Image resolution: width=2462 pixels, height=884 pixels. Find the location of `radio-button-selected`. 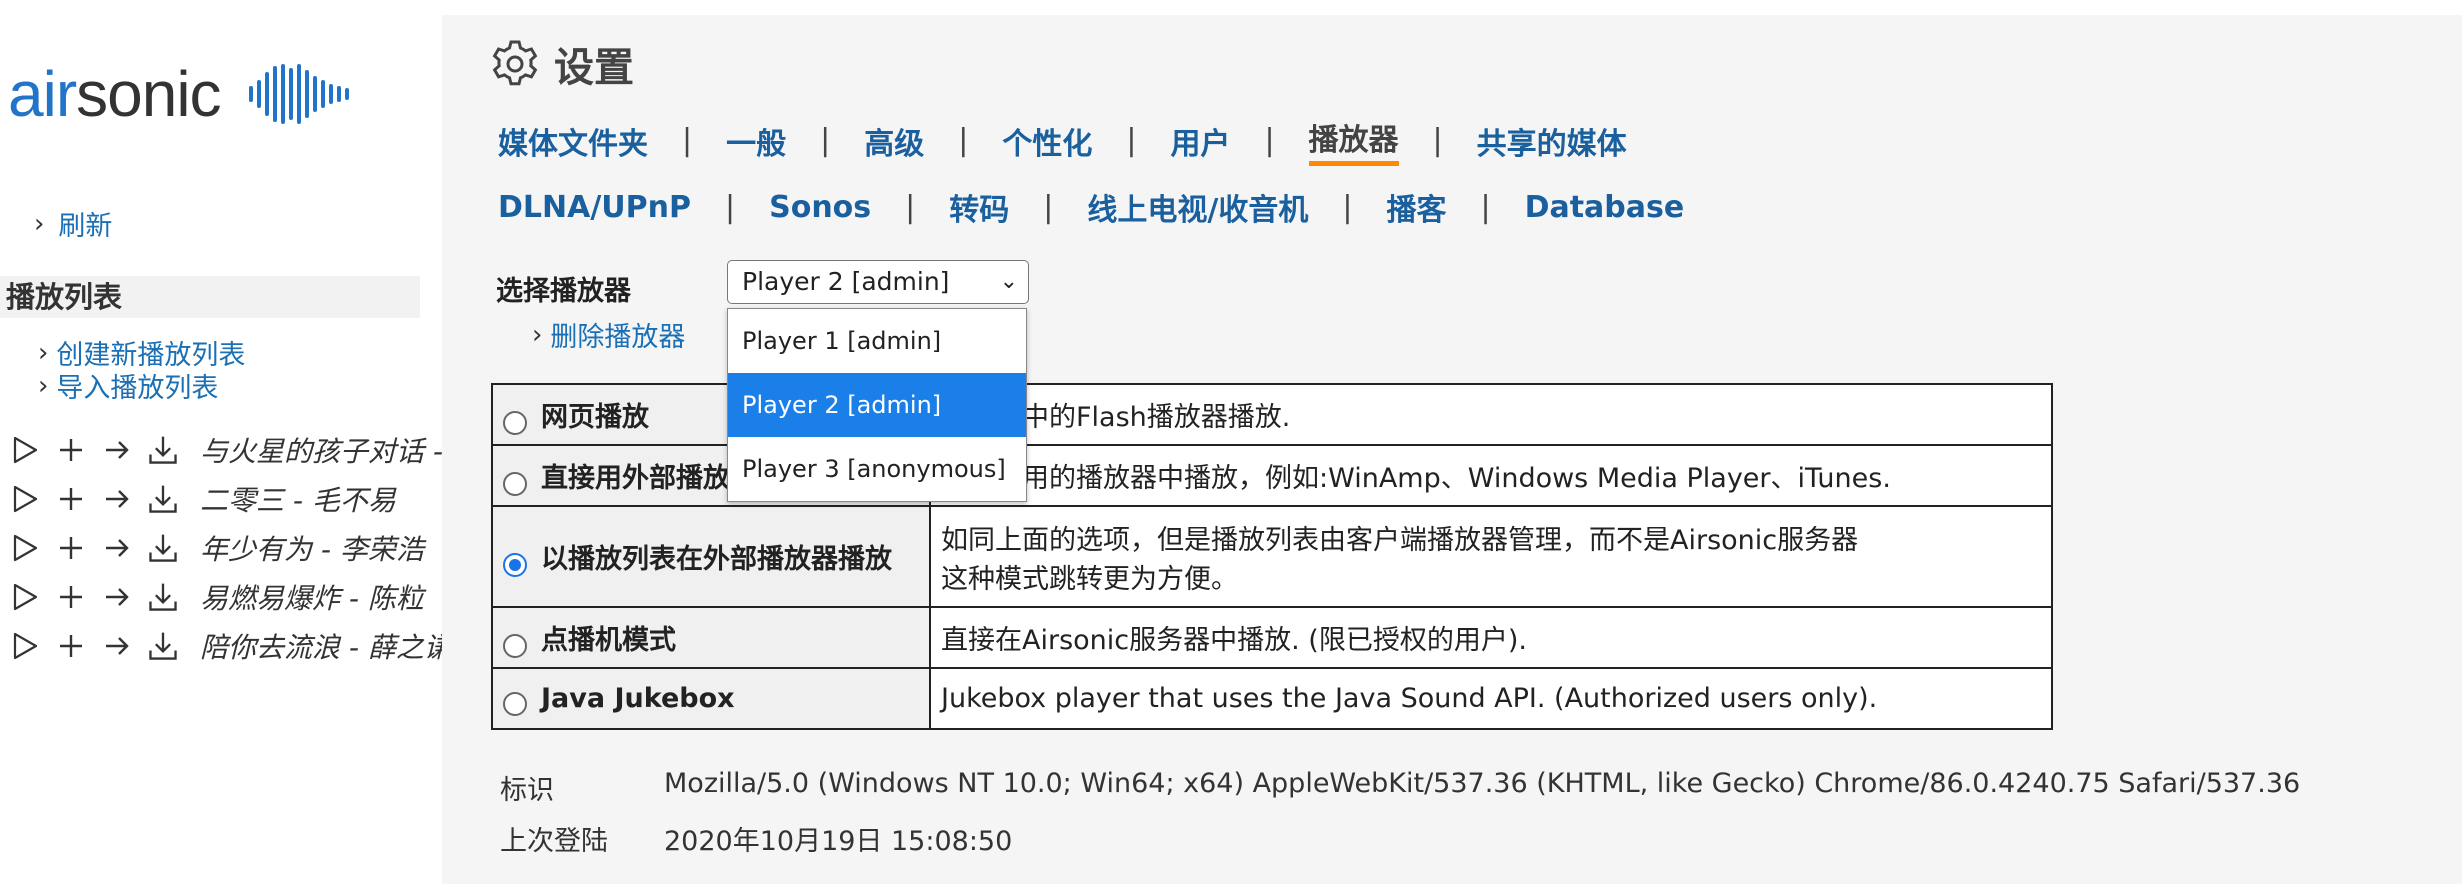

radio-button-selected is located at coordinates (515, 564).